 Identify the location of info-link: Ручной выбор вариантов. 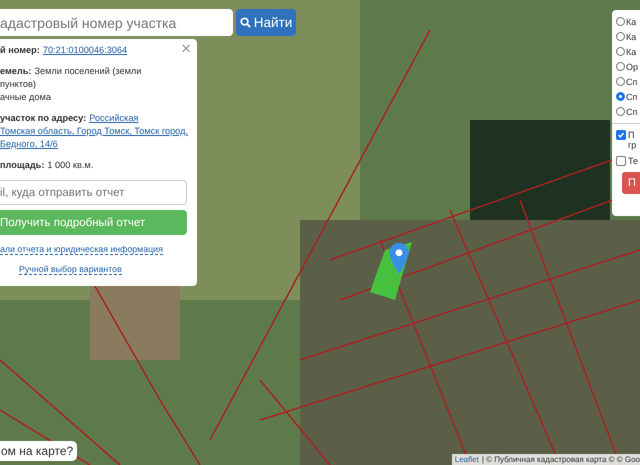
(70, 269).